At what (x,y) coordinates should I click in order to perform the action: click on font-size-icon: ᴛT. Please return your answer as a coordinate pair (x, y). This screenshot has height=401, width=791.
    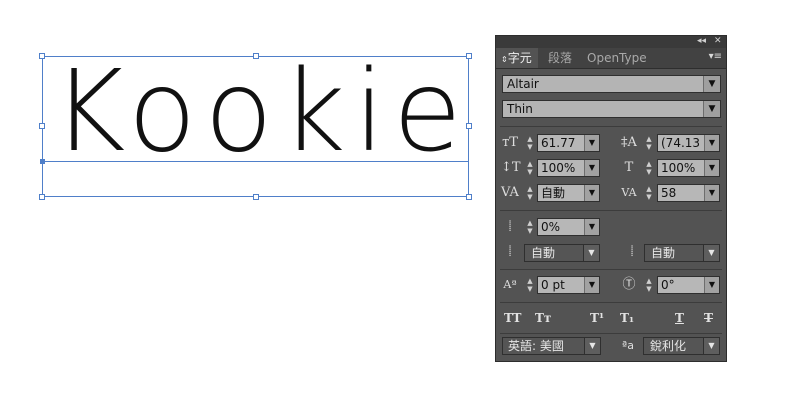
    Looking at the image, I should click on (510, 142).